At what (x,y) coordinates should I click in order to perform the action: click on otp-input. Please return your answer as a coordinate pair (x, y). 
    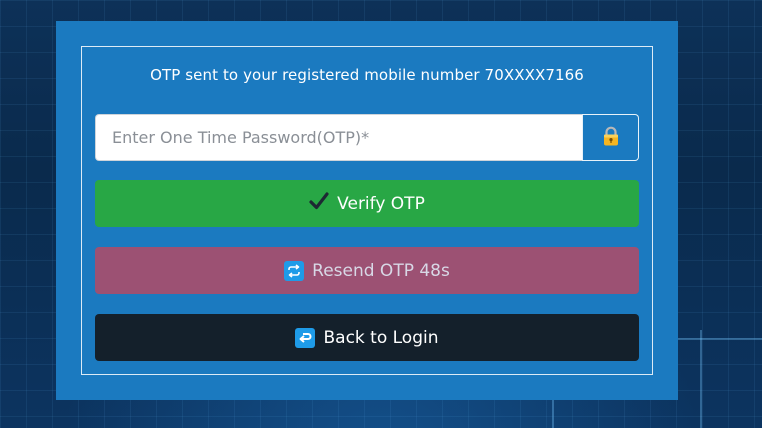
    Looking at the image, I should click on (338, 137).